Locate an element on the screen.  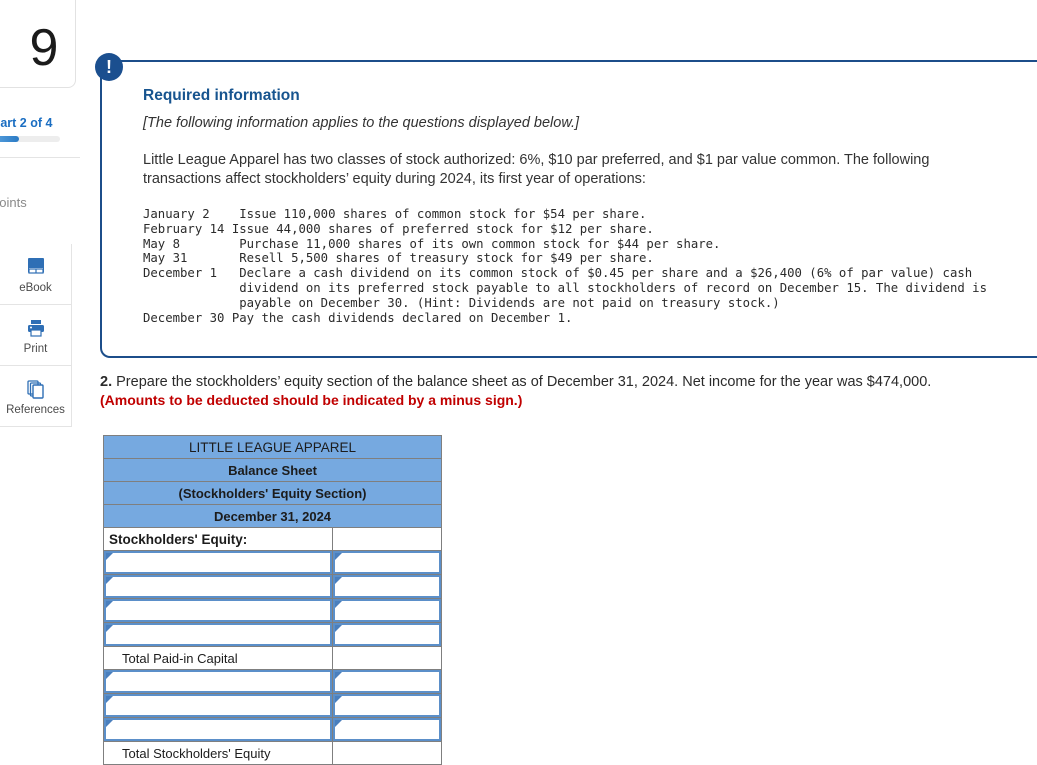
equity-line-4-label-input is located at coordinates (218, 634).